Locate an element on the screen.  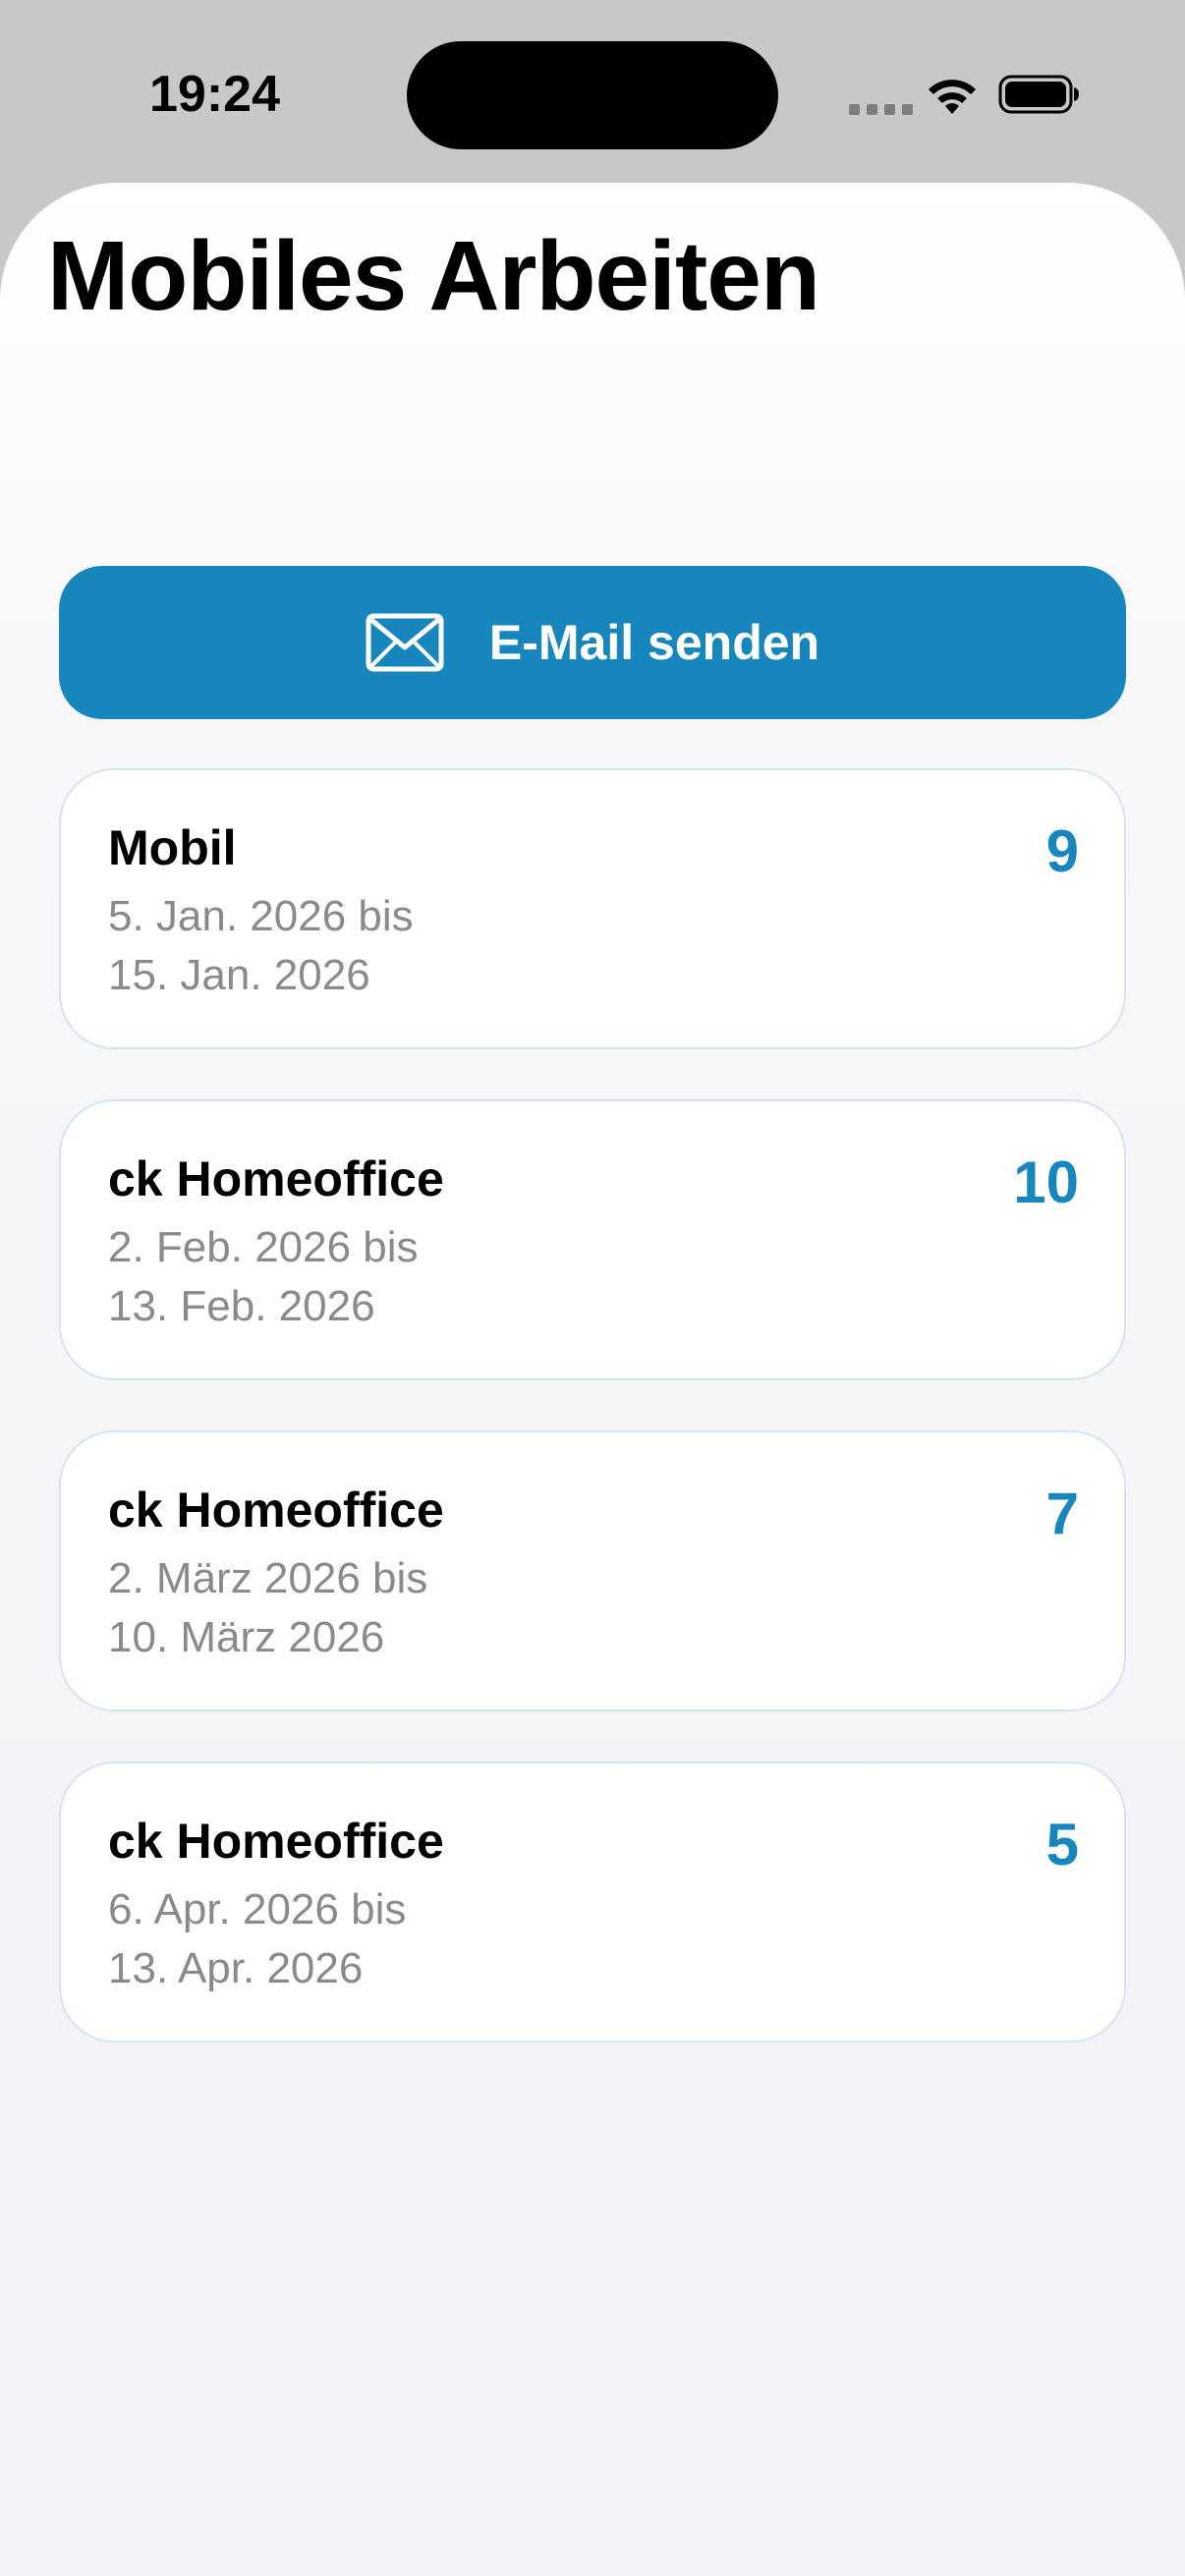
send-email-label: E-Mail senden is located at coordinates (654, 642).